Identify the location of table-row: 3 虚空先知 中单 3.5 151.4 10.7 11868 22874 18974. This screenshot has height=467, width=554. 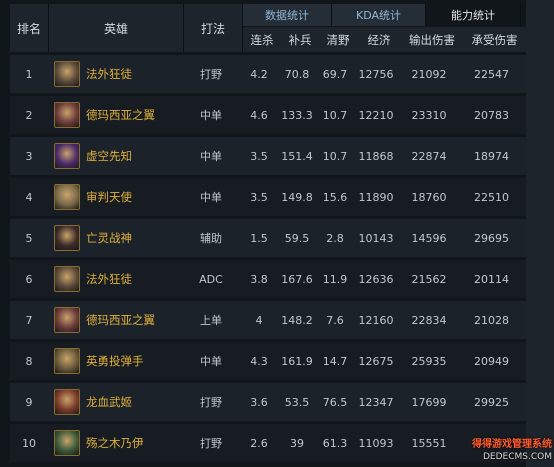
(268, 156).